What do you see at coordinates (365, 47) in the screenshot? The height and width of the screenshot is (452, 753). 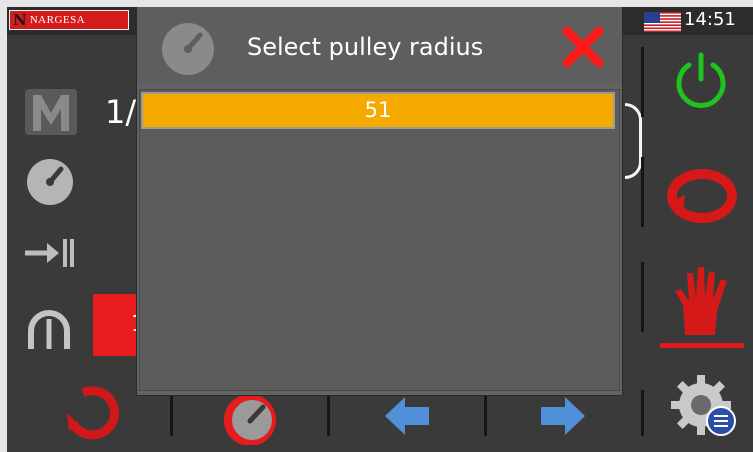 I see `dialog-title: Select pulley radius` at bounding box center [365, 47].